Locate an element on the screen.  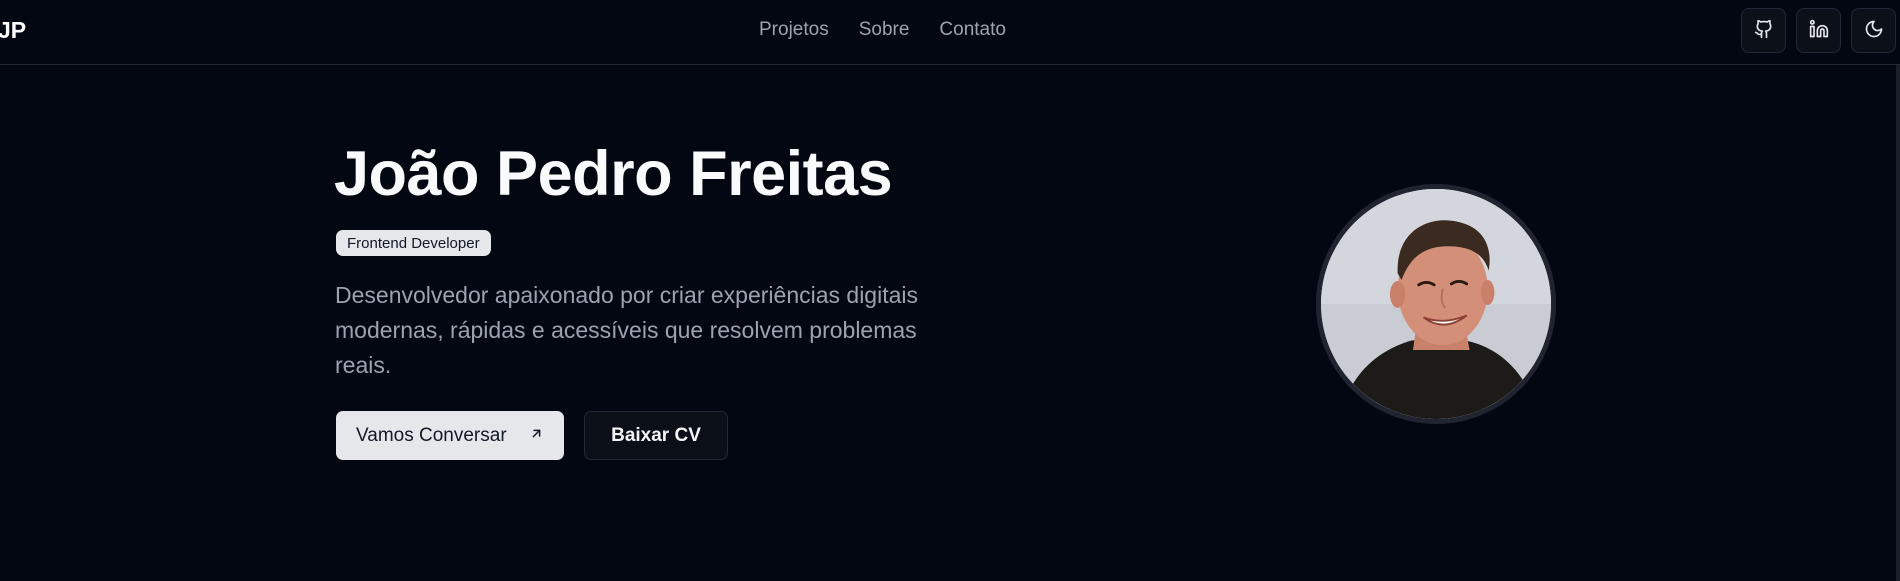
github-icon is located at coordinates (1764, 30).